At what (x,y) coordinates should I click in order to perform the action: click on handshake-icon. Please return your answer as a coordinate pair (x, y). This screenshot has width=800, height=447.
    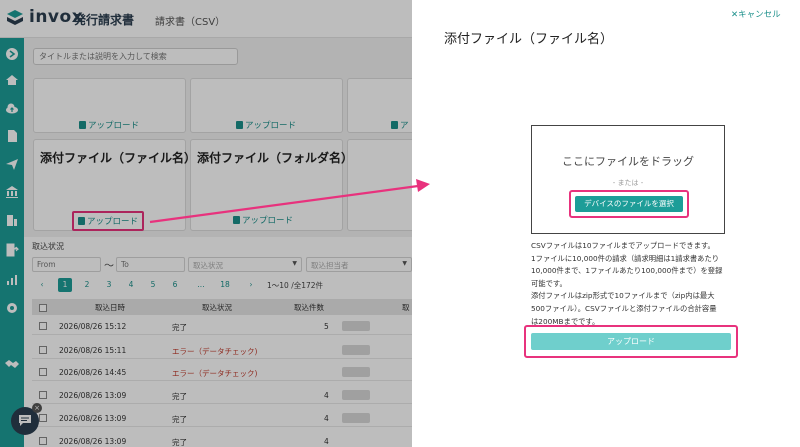
    Looking at the image, I should click on (12, 364).